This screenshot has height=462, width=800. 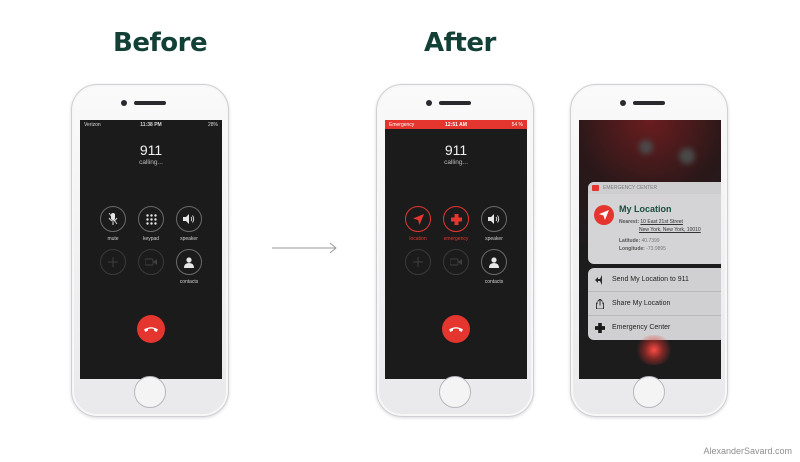 I want to click on mic-mute-icon, so click(x=113, y=219).